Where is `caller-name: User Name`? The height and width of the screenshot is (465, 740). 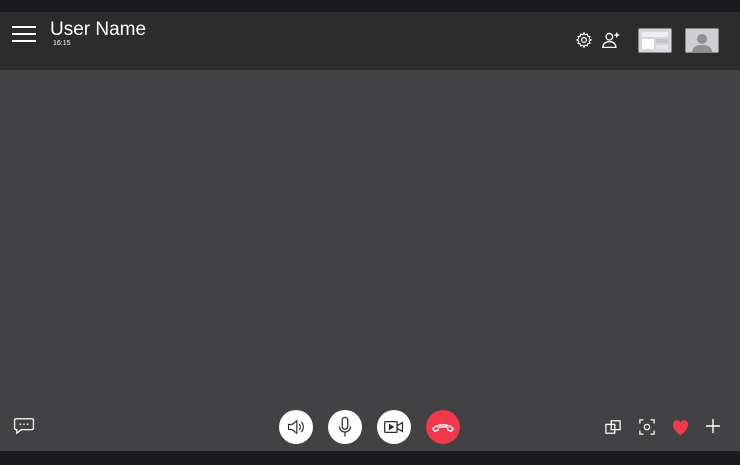 caller-name: User Name is located at coordinates (98, 29).